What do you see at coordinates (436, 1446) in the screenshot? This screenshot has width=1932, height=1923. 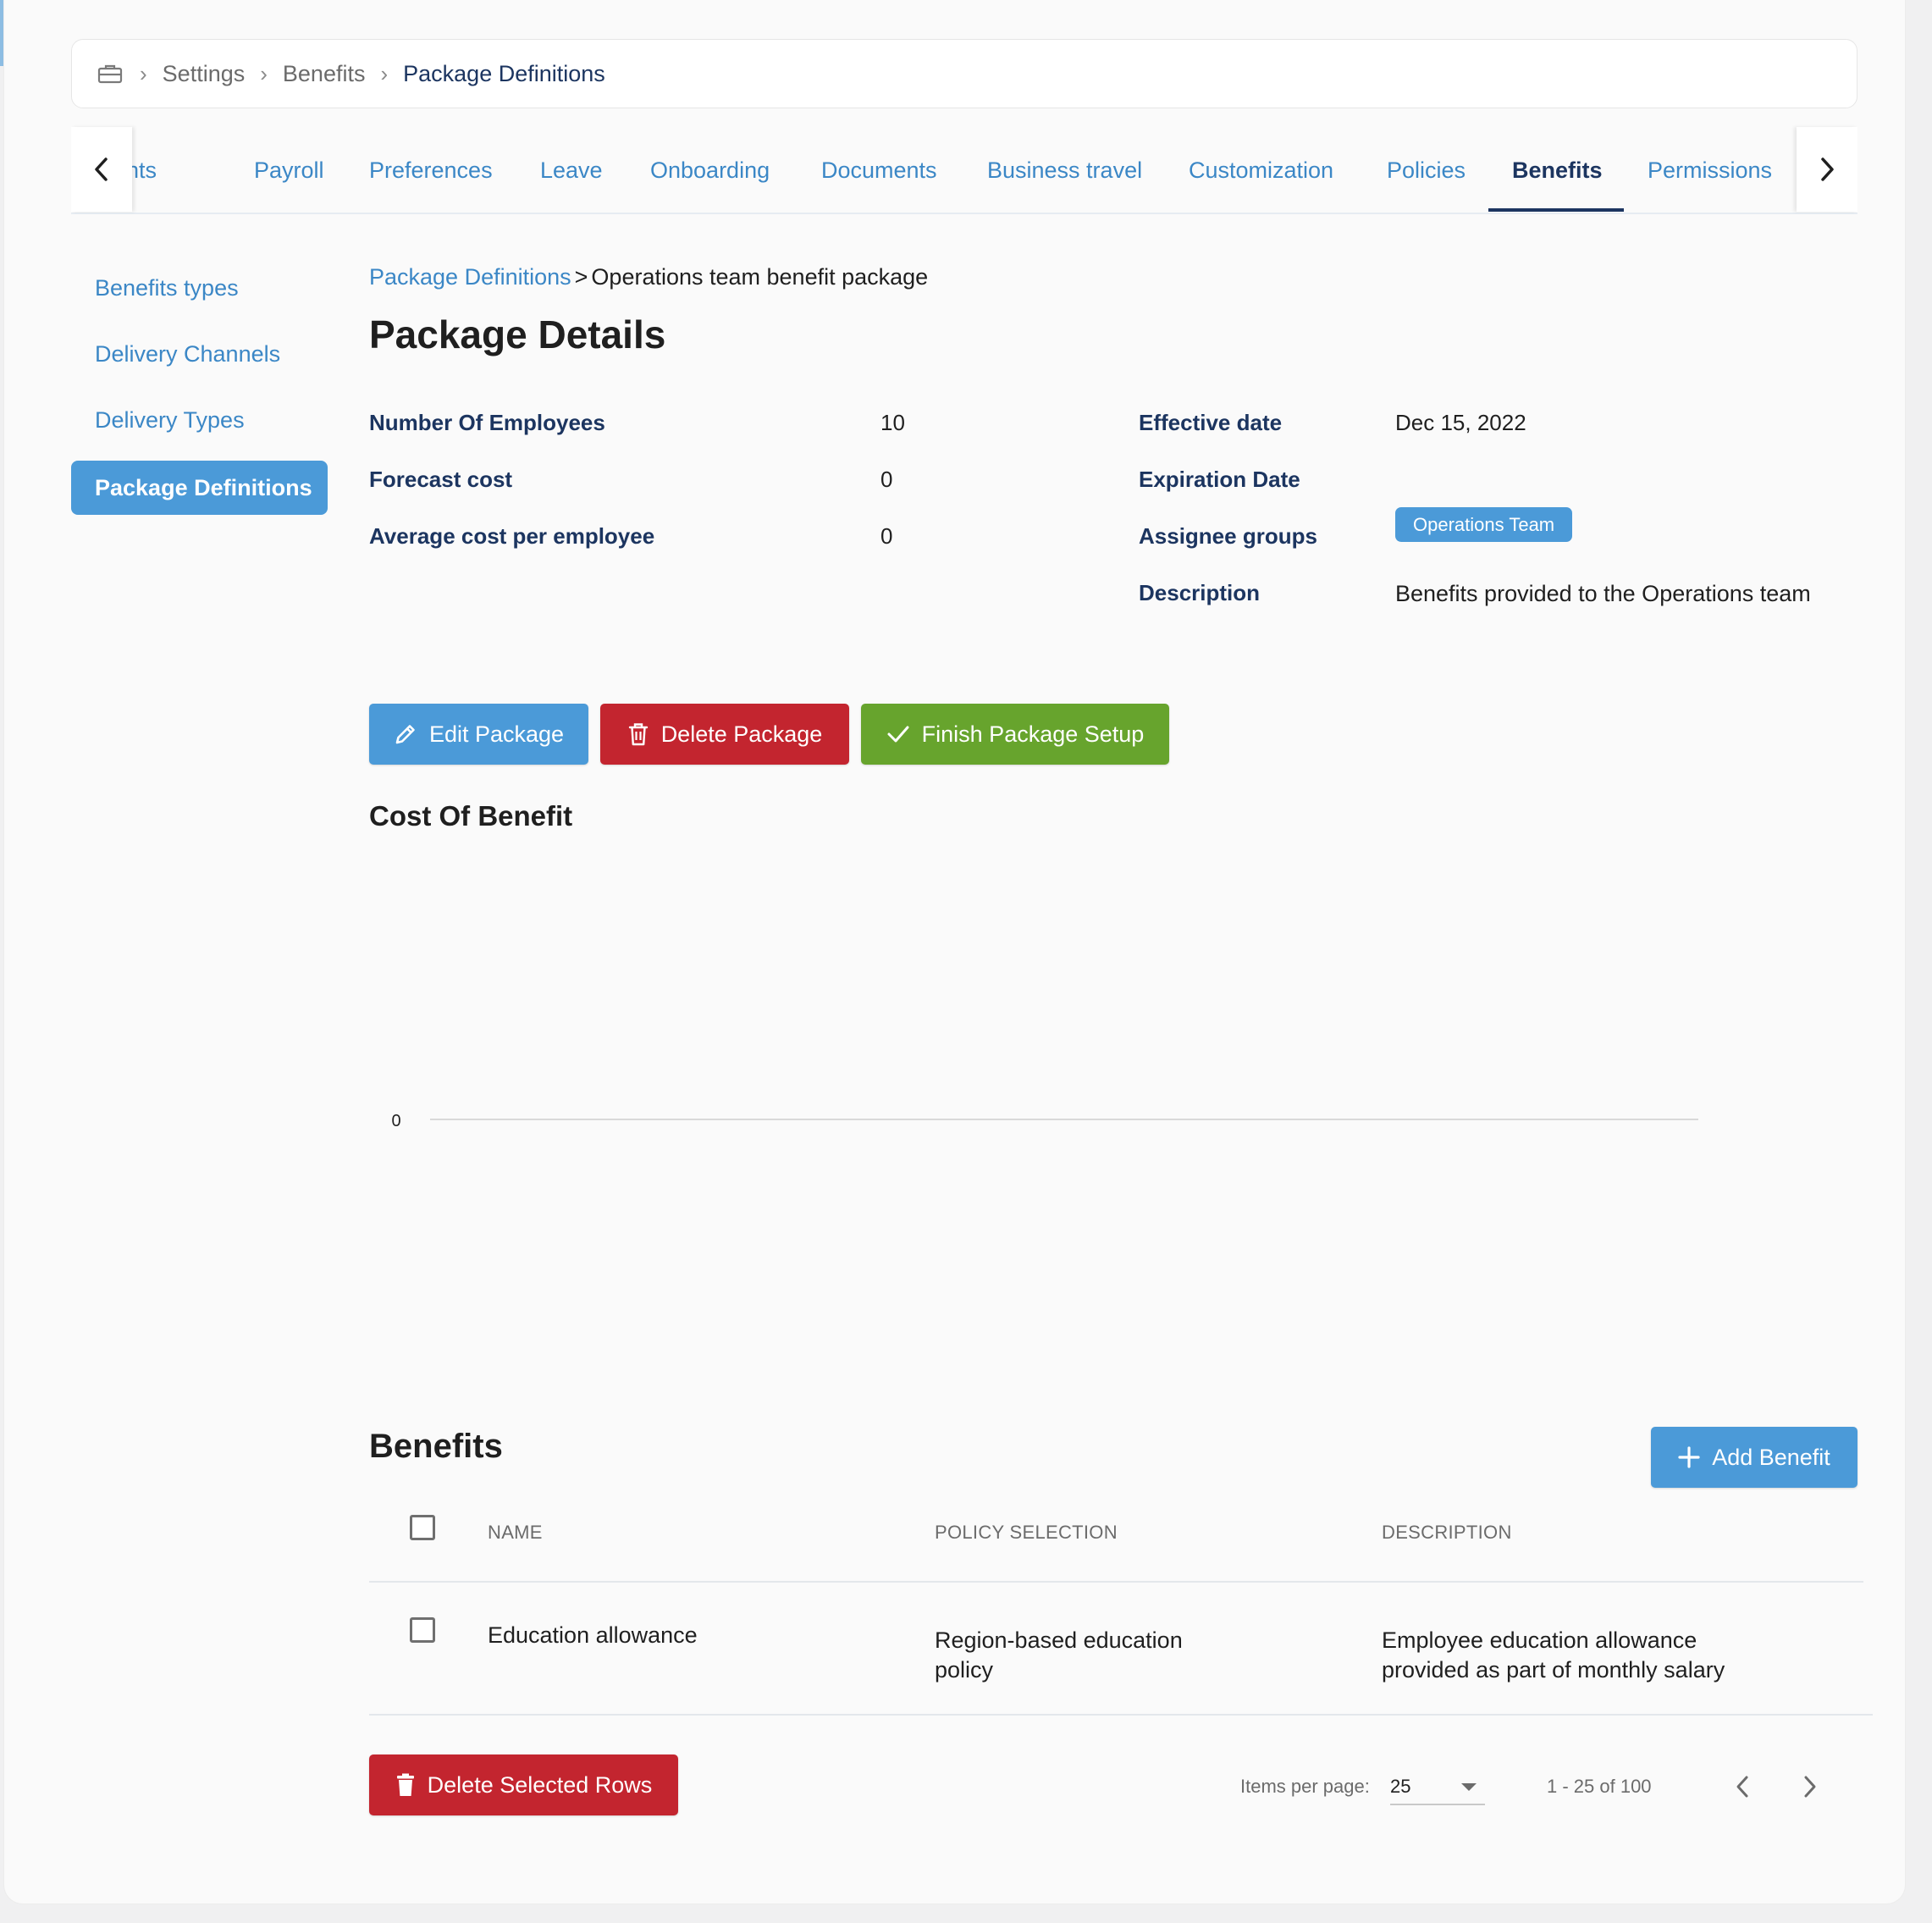 I see `benefits-section-title: Benefits` at bounding box center [436, 1446].